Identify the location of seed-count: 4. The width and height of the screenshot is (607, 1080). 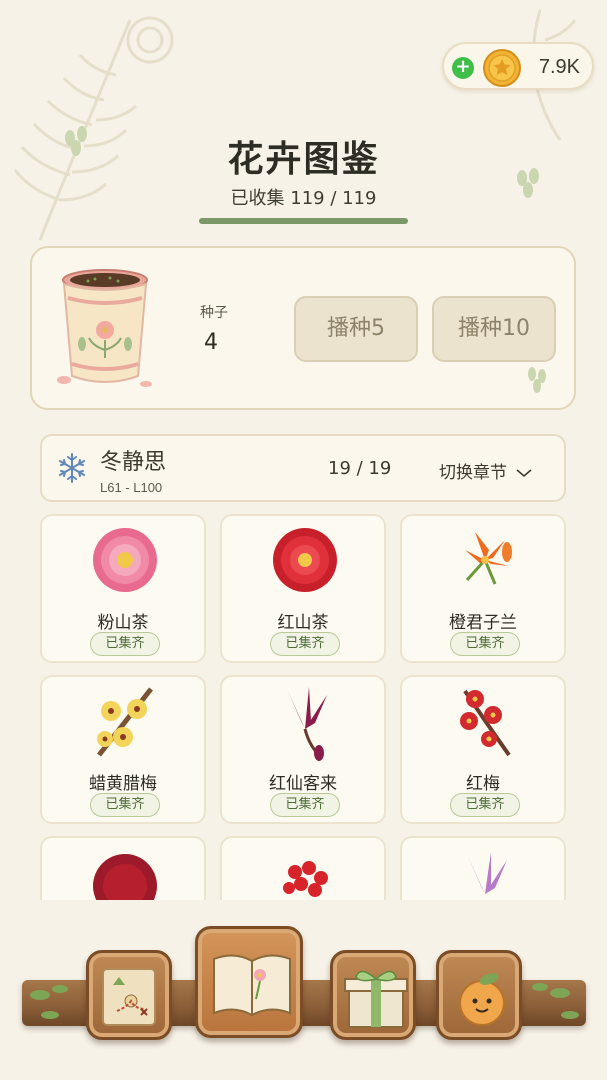
(211, 342).